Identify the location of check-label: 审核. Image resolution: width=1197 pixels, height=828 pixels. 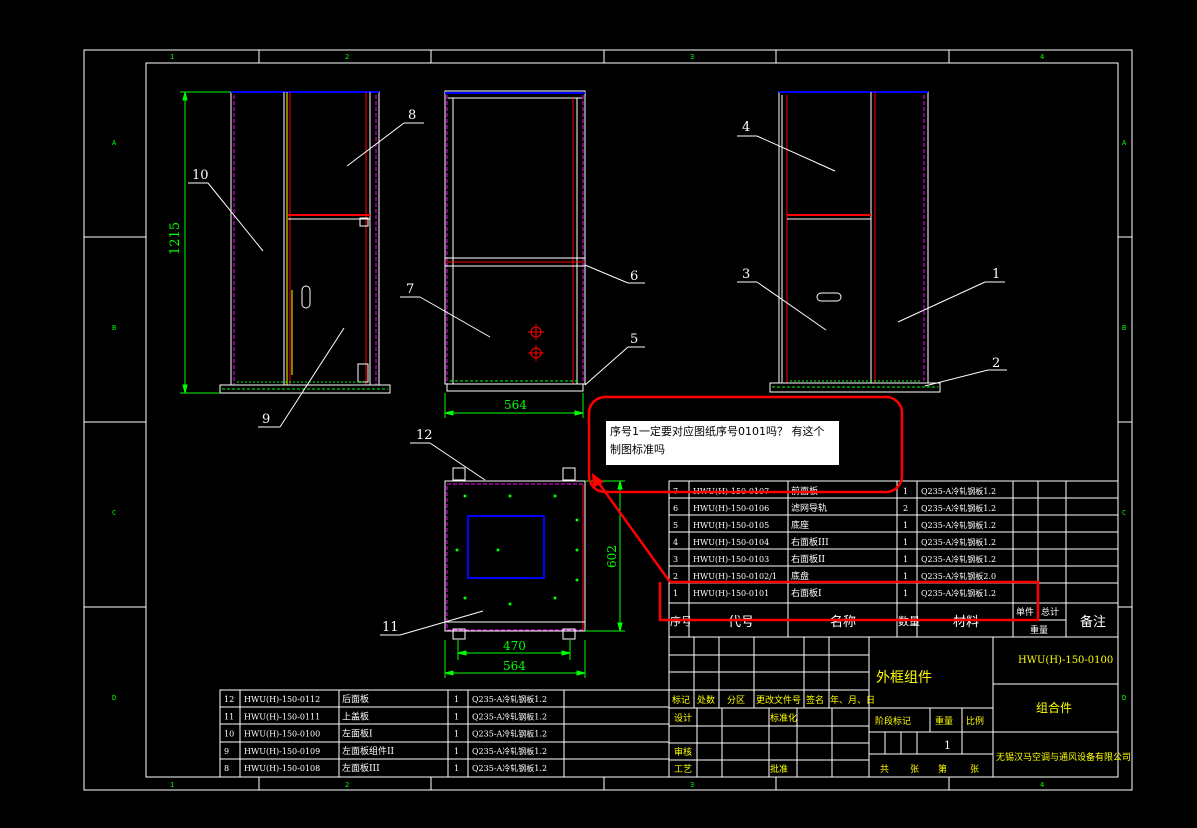
(683, 752).